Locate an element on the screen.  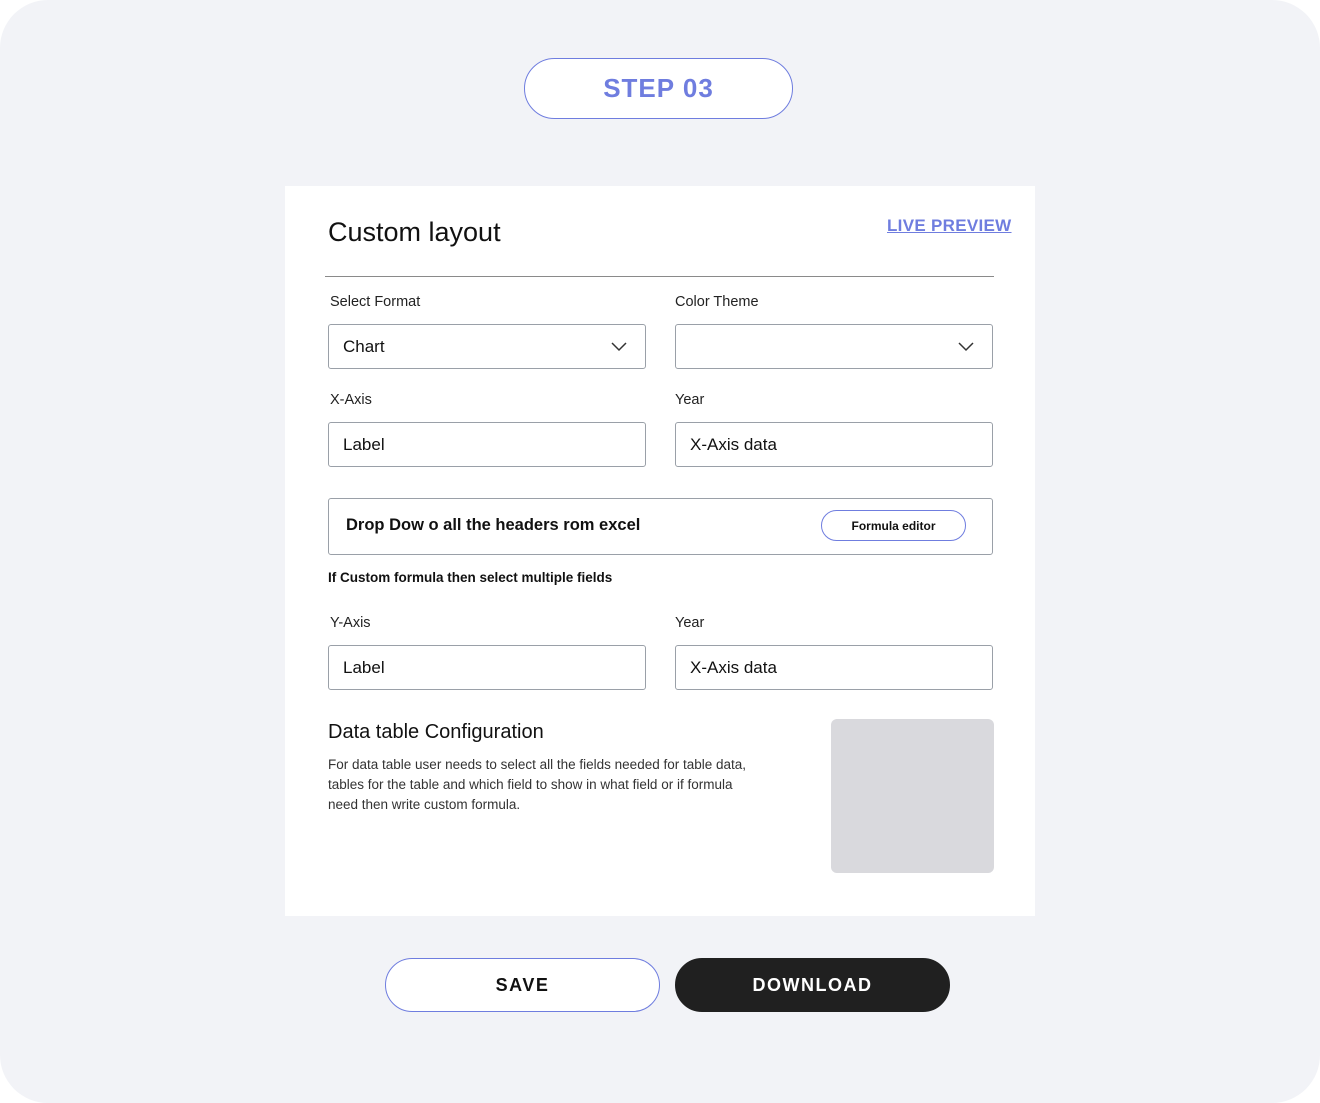
select-format-label: Select Format is located at coordinates (375, 302).